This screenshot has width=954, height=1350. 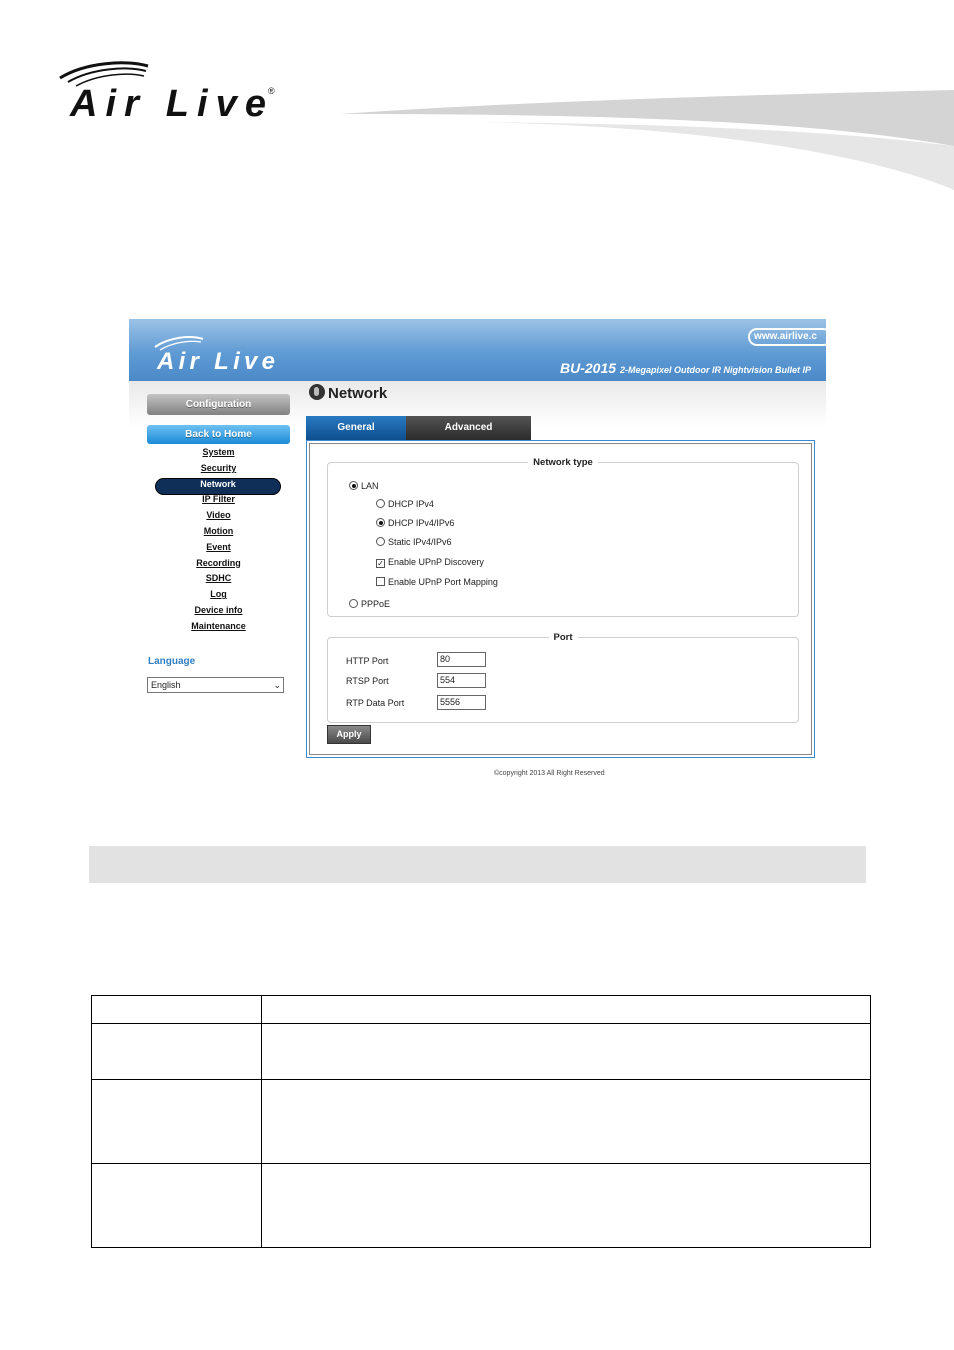 What do you see at coordinates (367, 661) in the screenshot?
I see `http-port-label: HTTP Port` at bounding box center [367, 661].